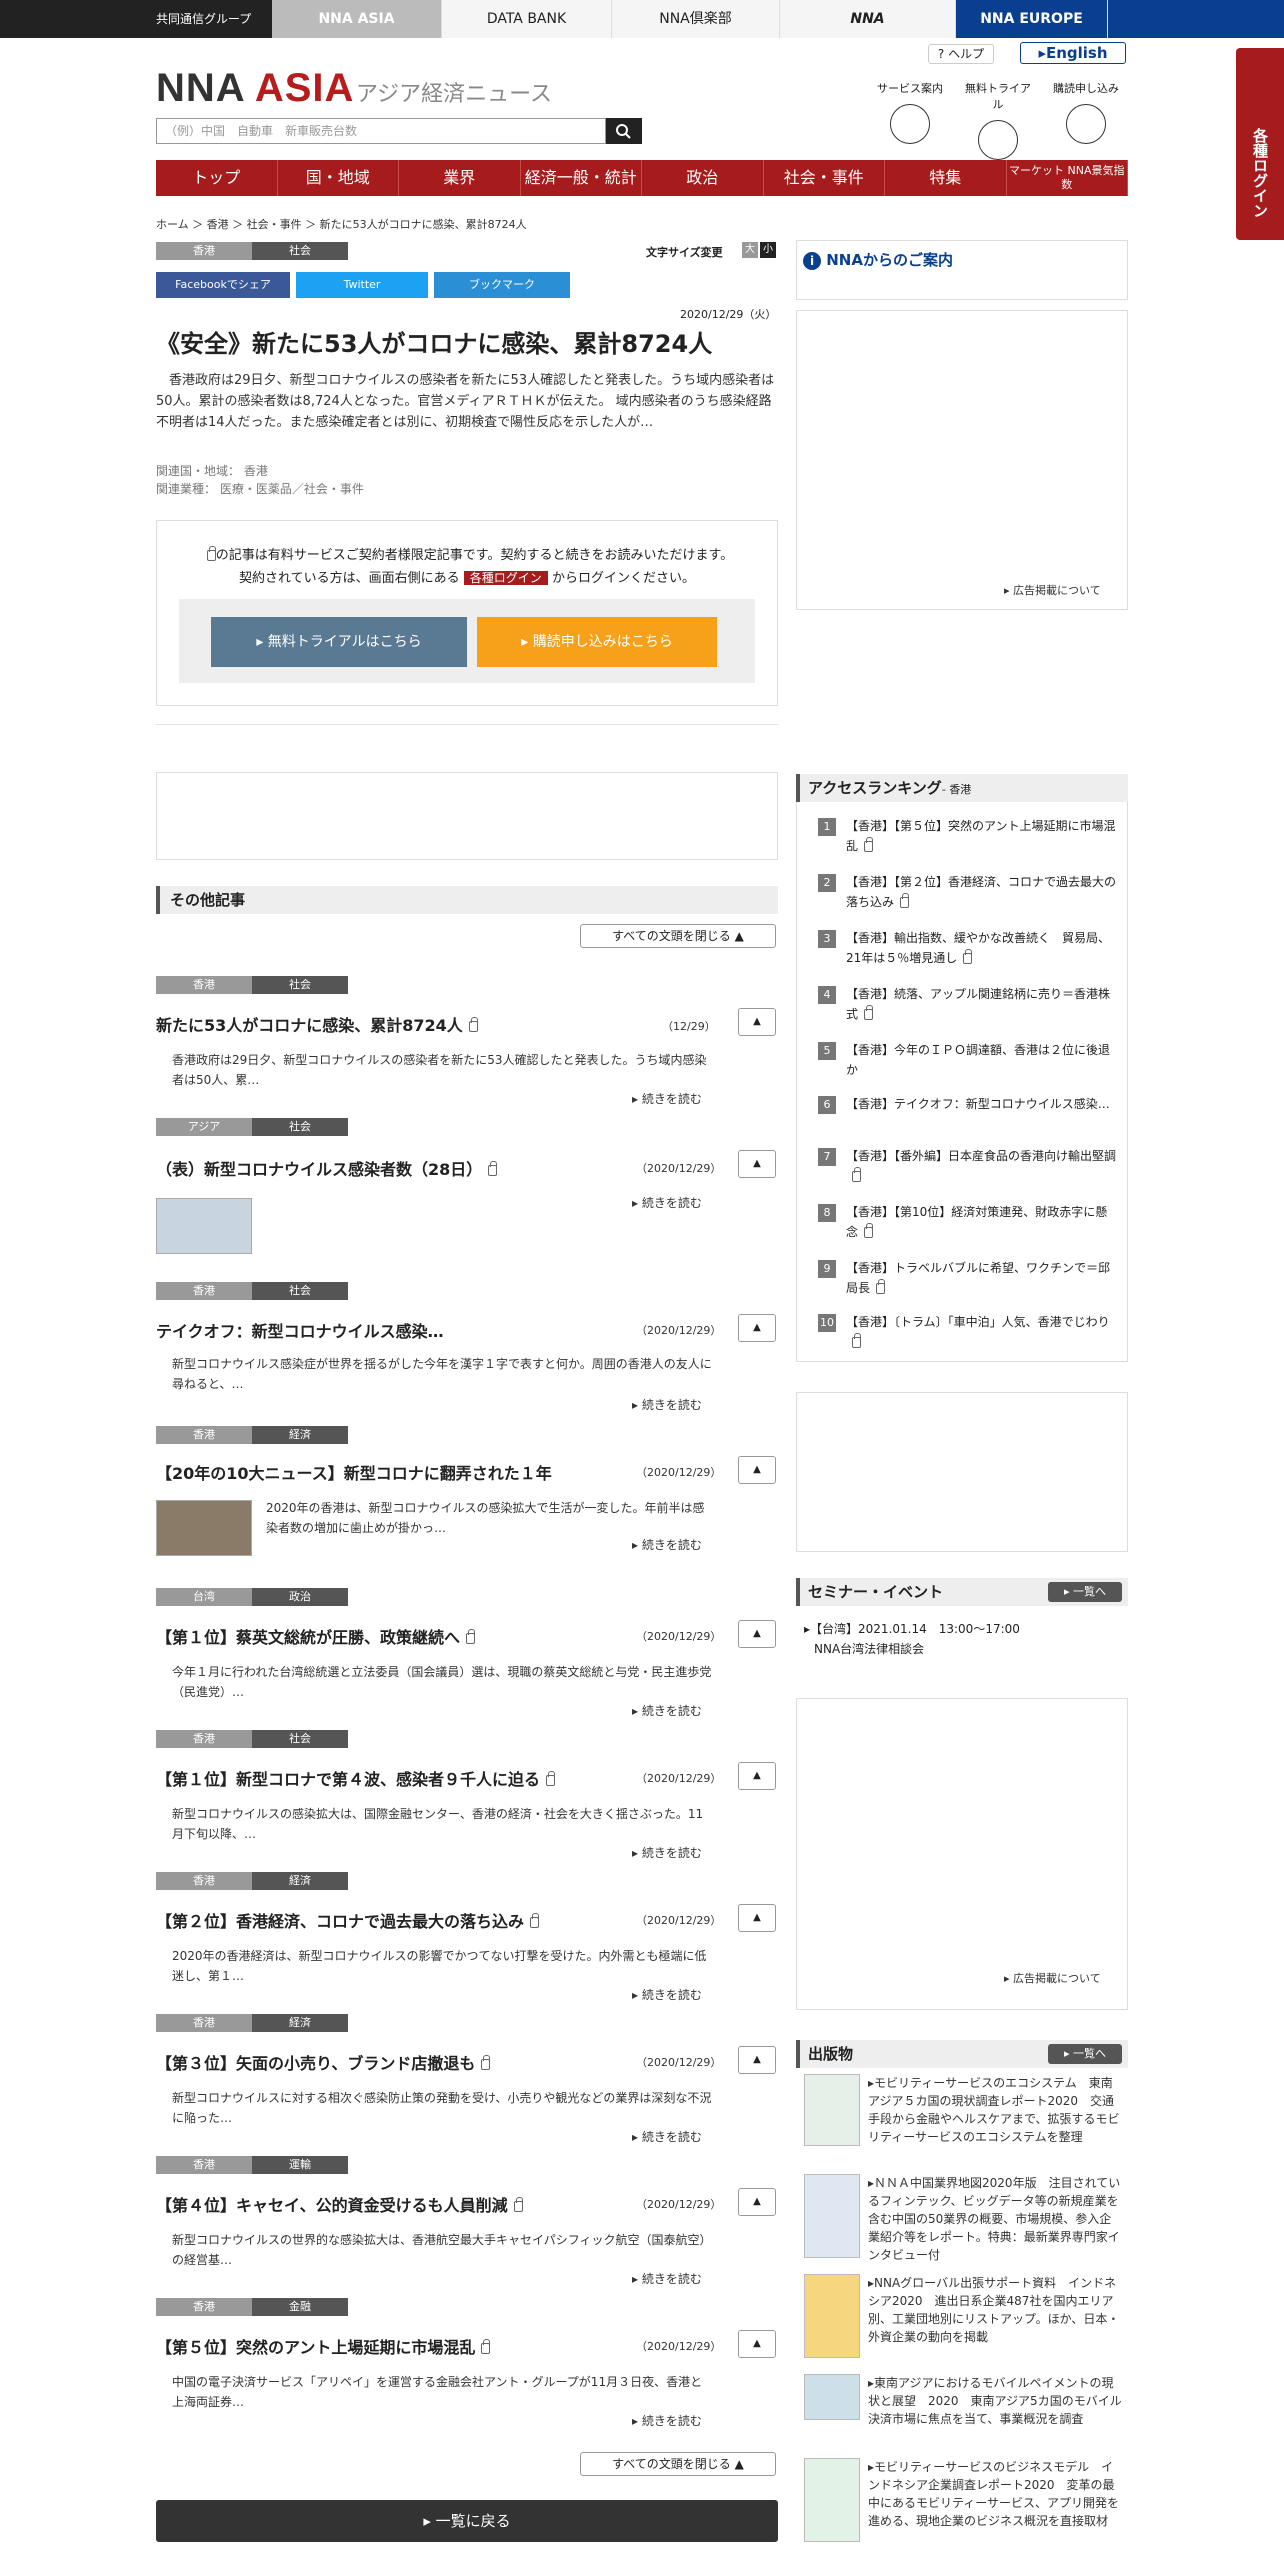 This screenshot has height=2568, width=1284. I want to click on document-icon, so click(1086, 124).